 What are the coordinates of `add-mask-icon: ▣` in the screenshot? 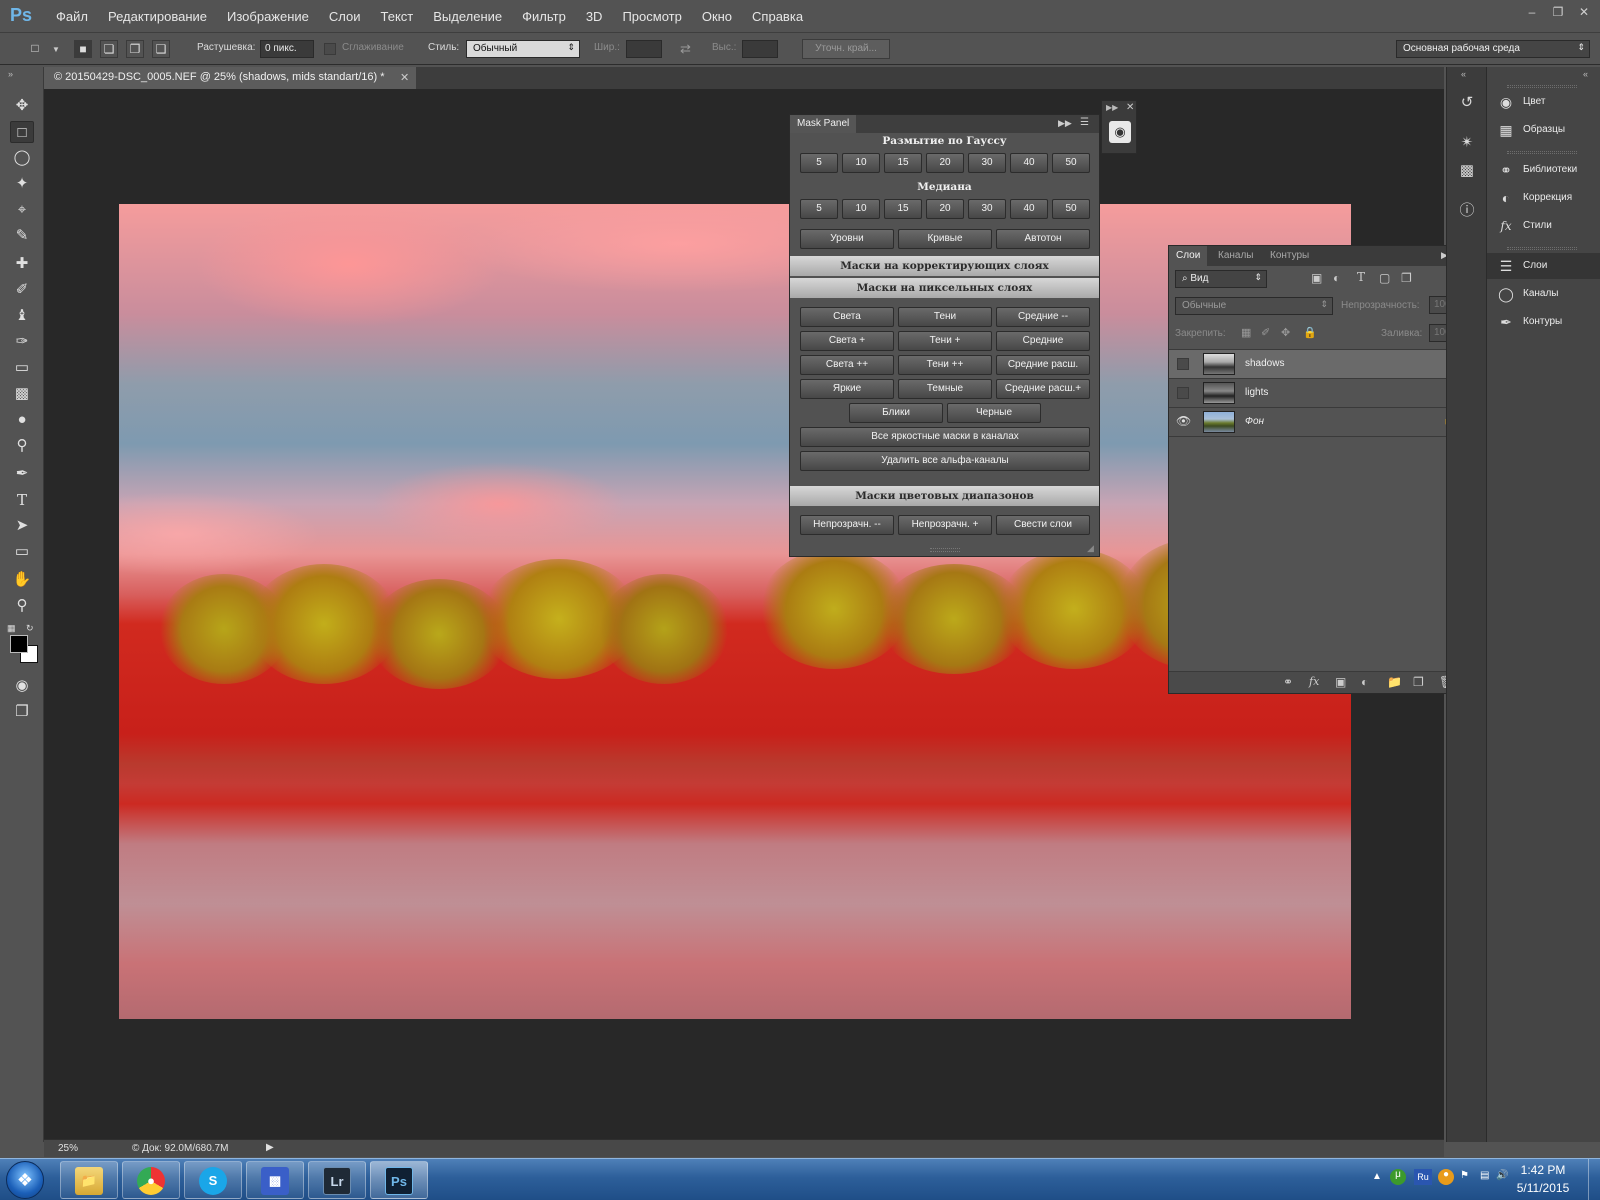 It's located at (1340, 682).